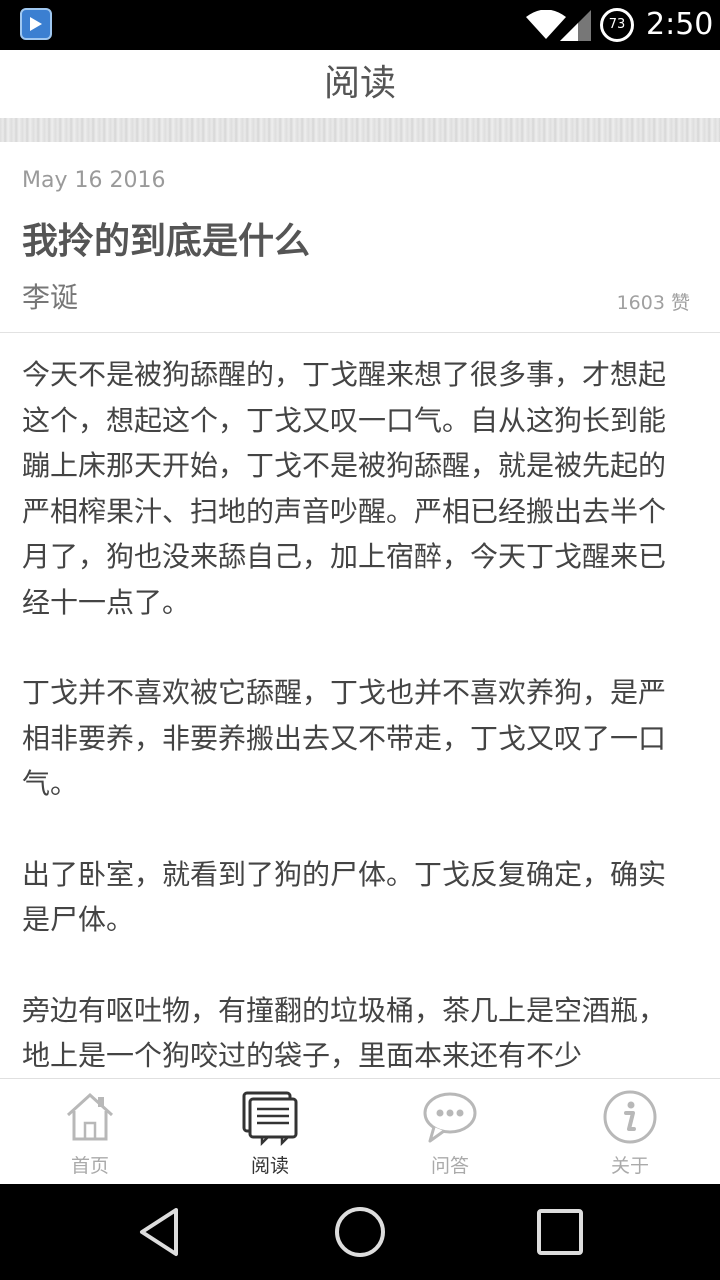  What do you see at coordinates (90, 1116) in the screenshot?
I see `home-icon` at bounding box center [90, 1116].